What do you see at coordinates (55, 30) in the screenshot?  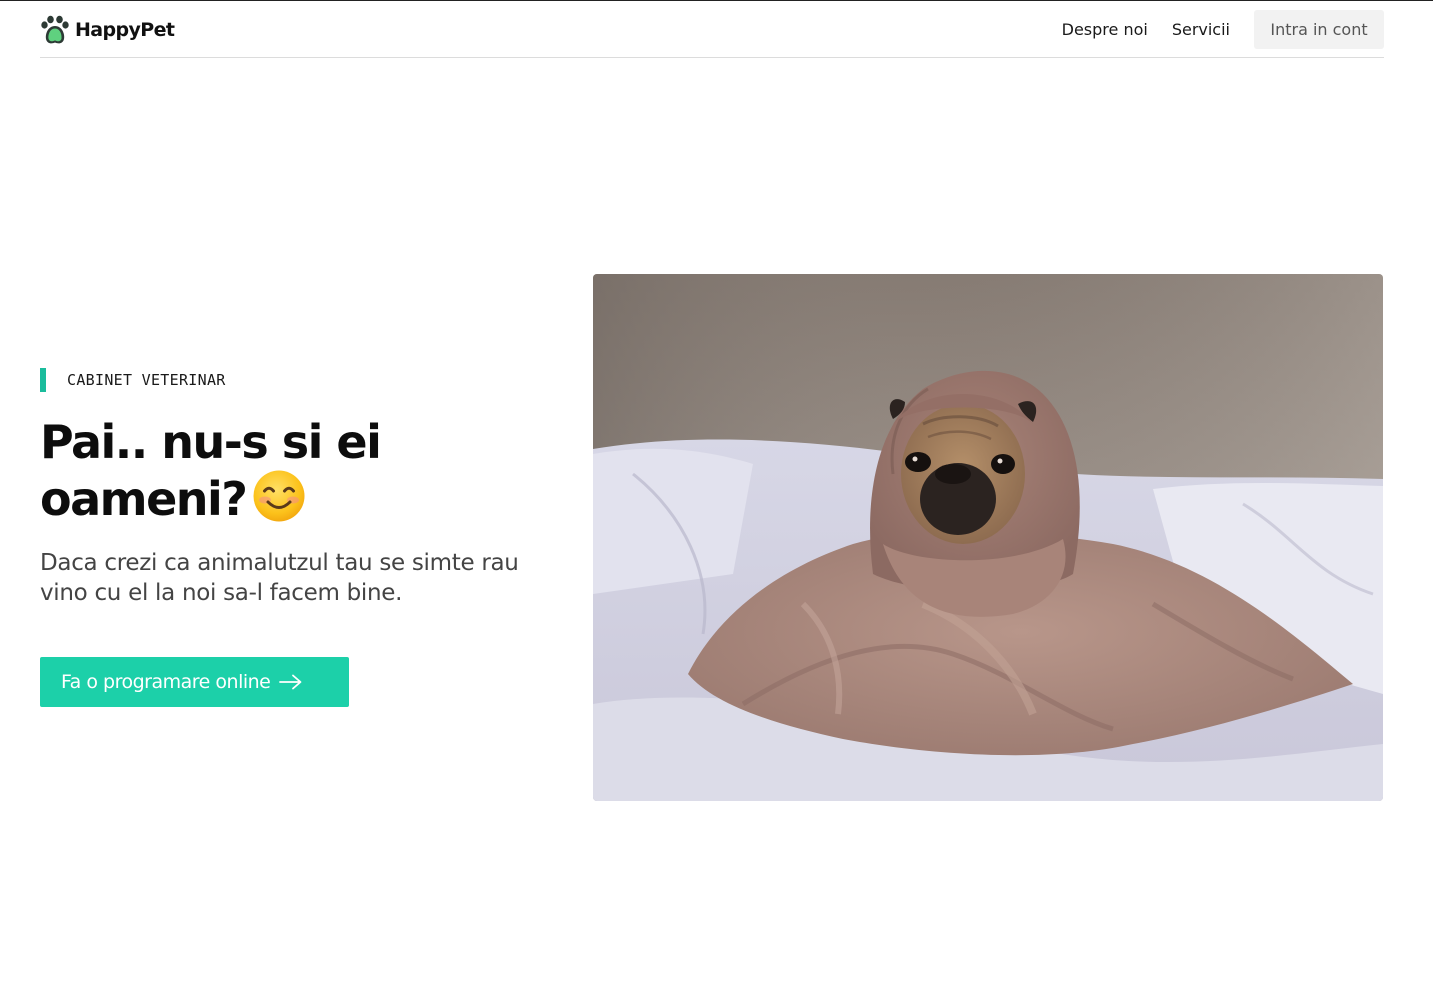 I see `paw-icon` at bounding box center [55, 30].